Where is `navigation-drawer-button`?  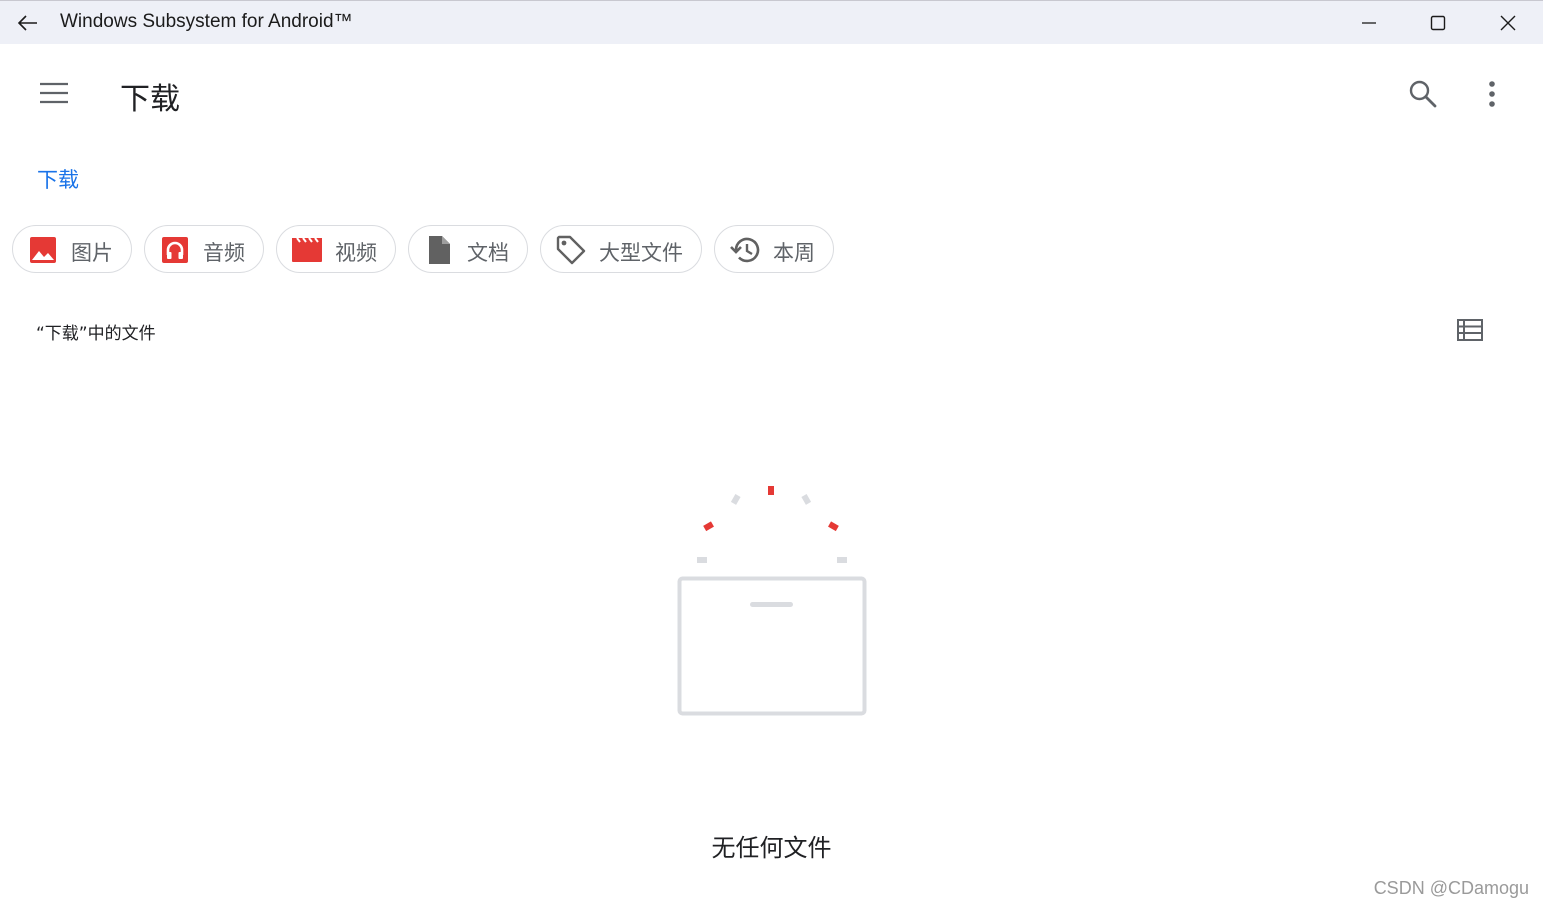
navigation-drawer-button is located at coordinates (54, 93).